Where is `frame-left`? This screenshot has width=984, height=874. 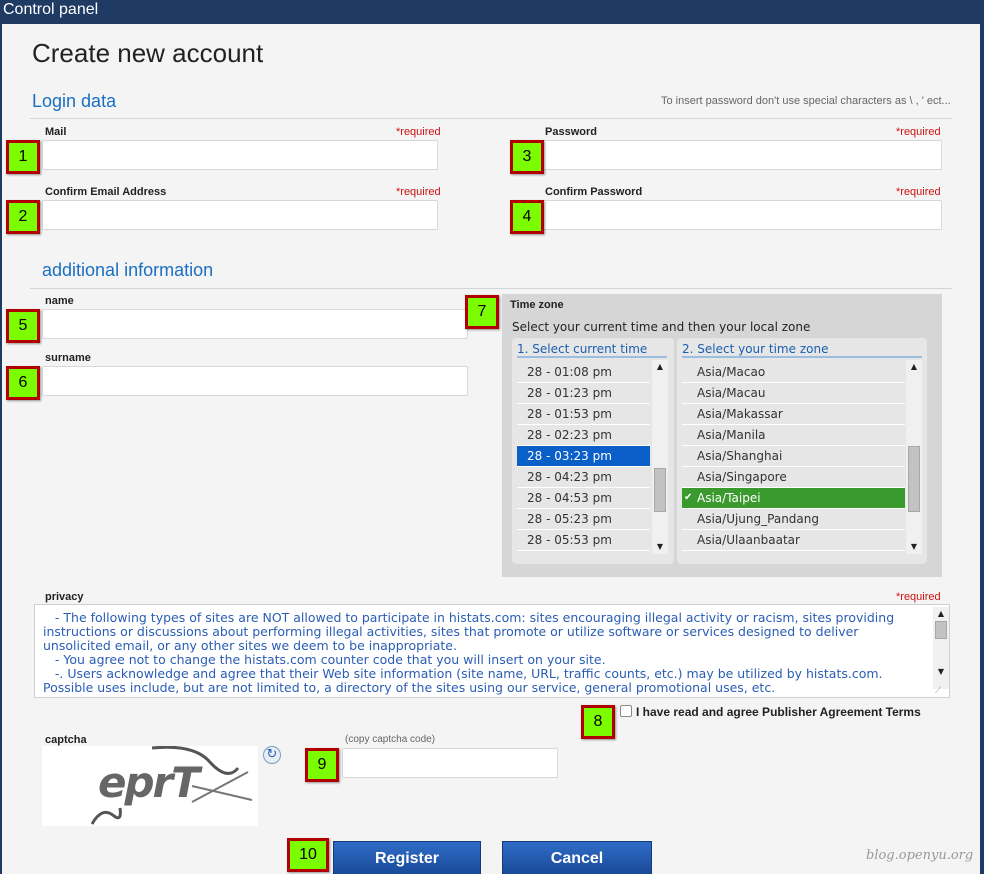 frame-left is located at coordinates (1, 449).